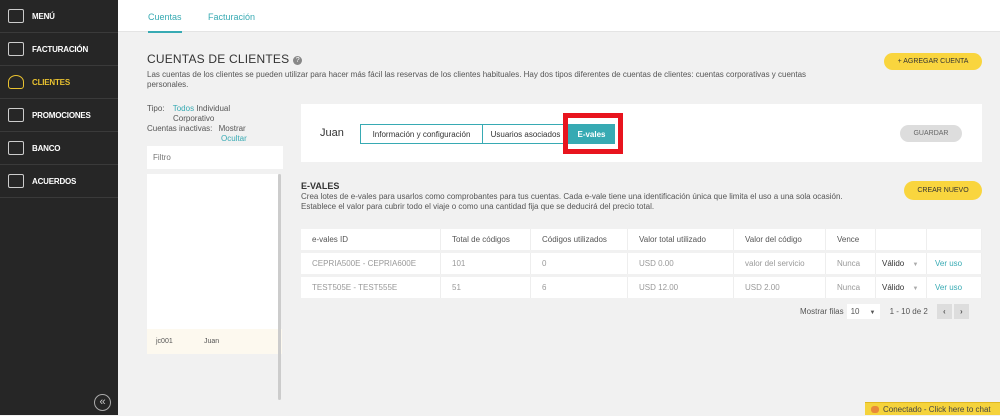  Describe the element at coordinates (16, 148) in the screenshot. I see `bank-icon` at that location.